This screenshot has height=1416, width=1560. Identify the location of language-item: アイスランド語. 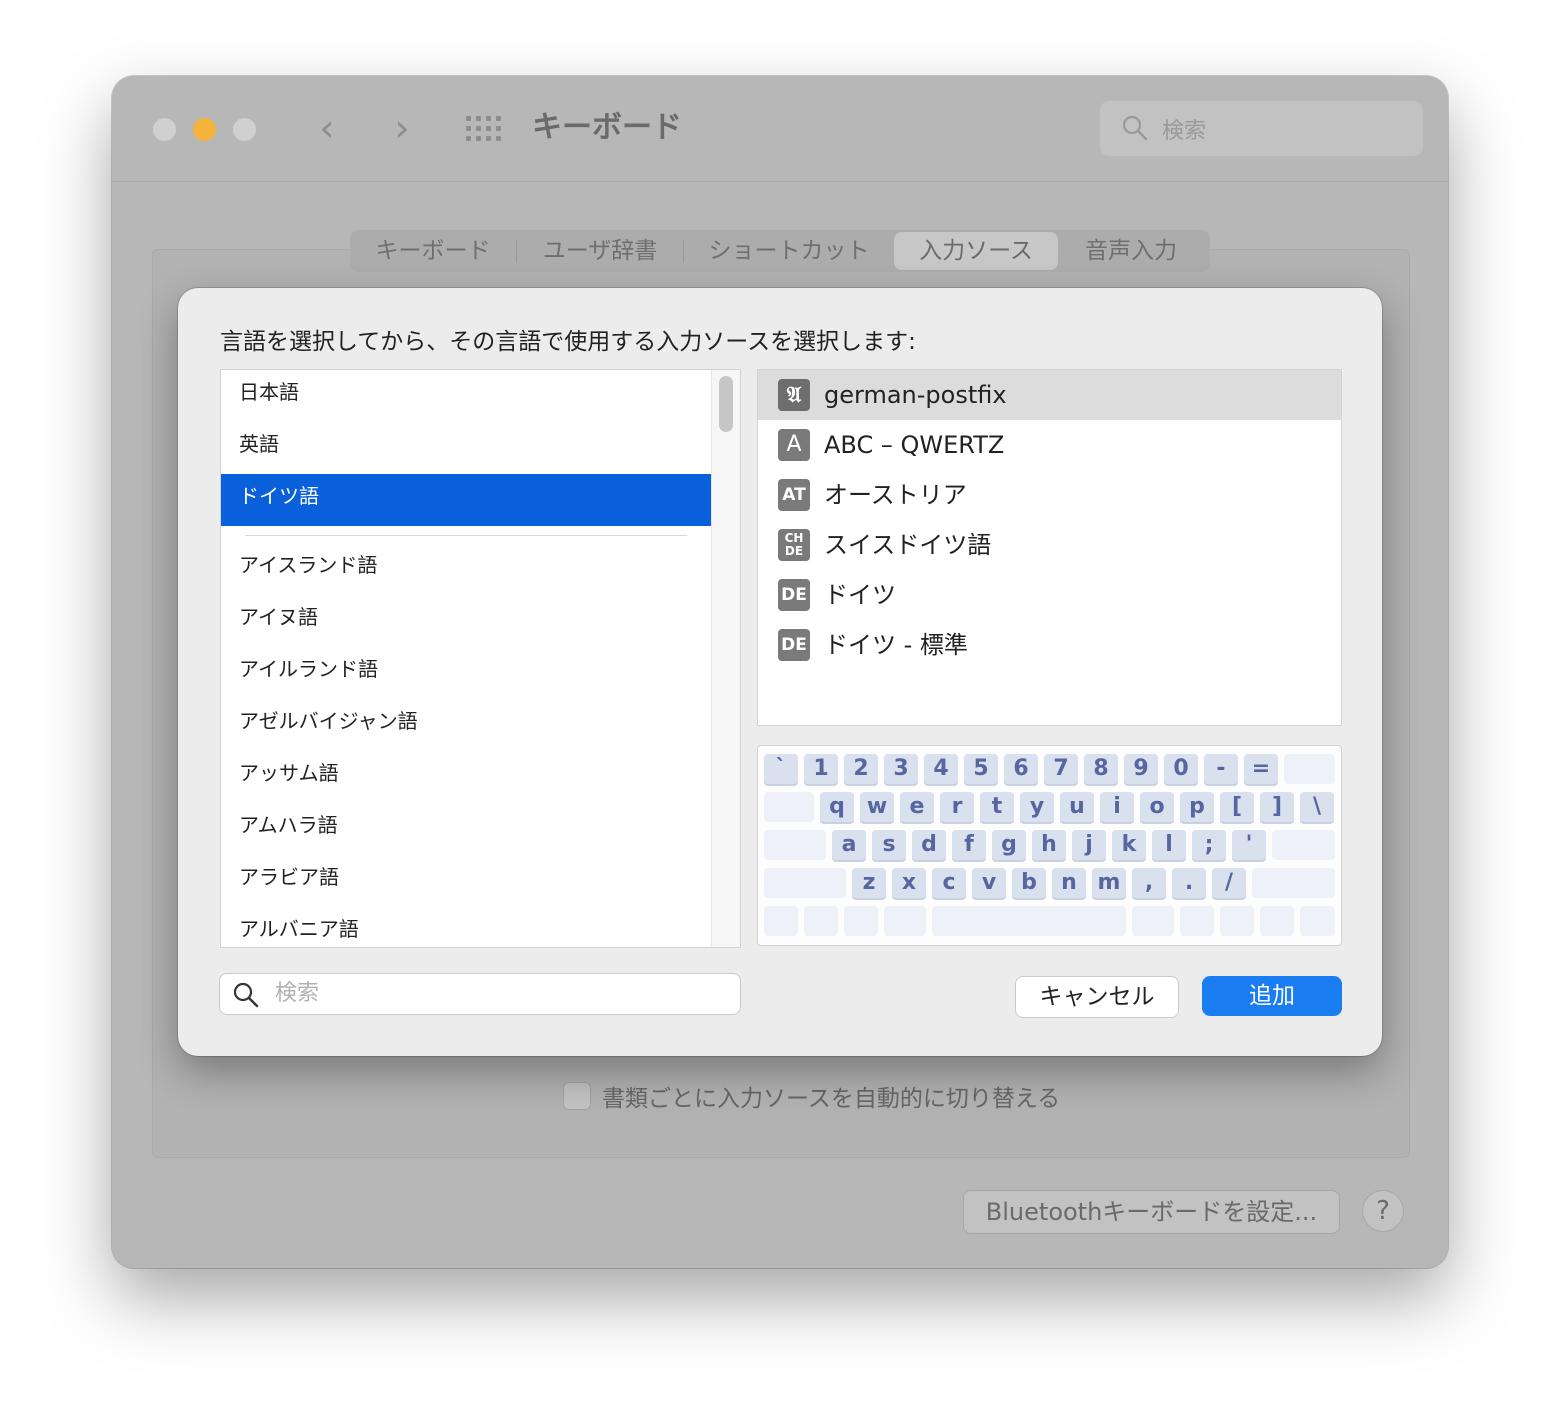
(466, 569).